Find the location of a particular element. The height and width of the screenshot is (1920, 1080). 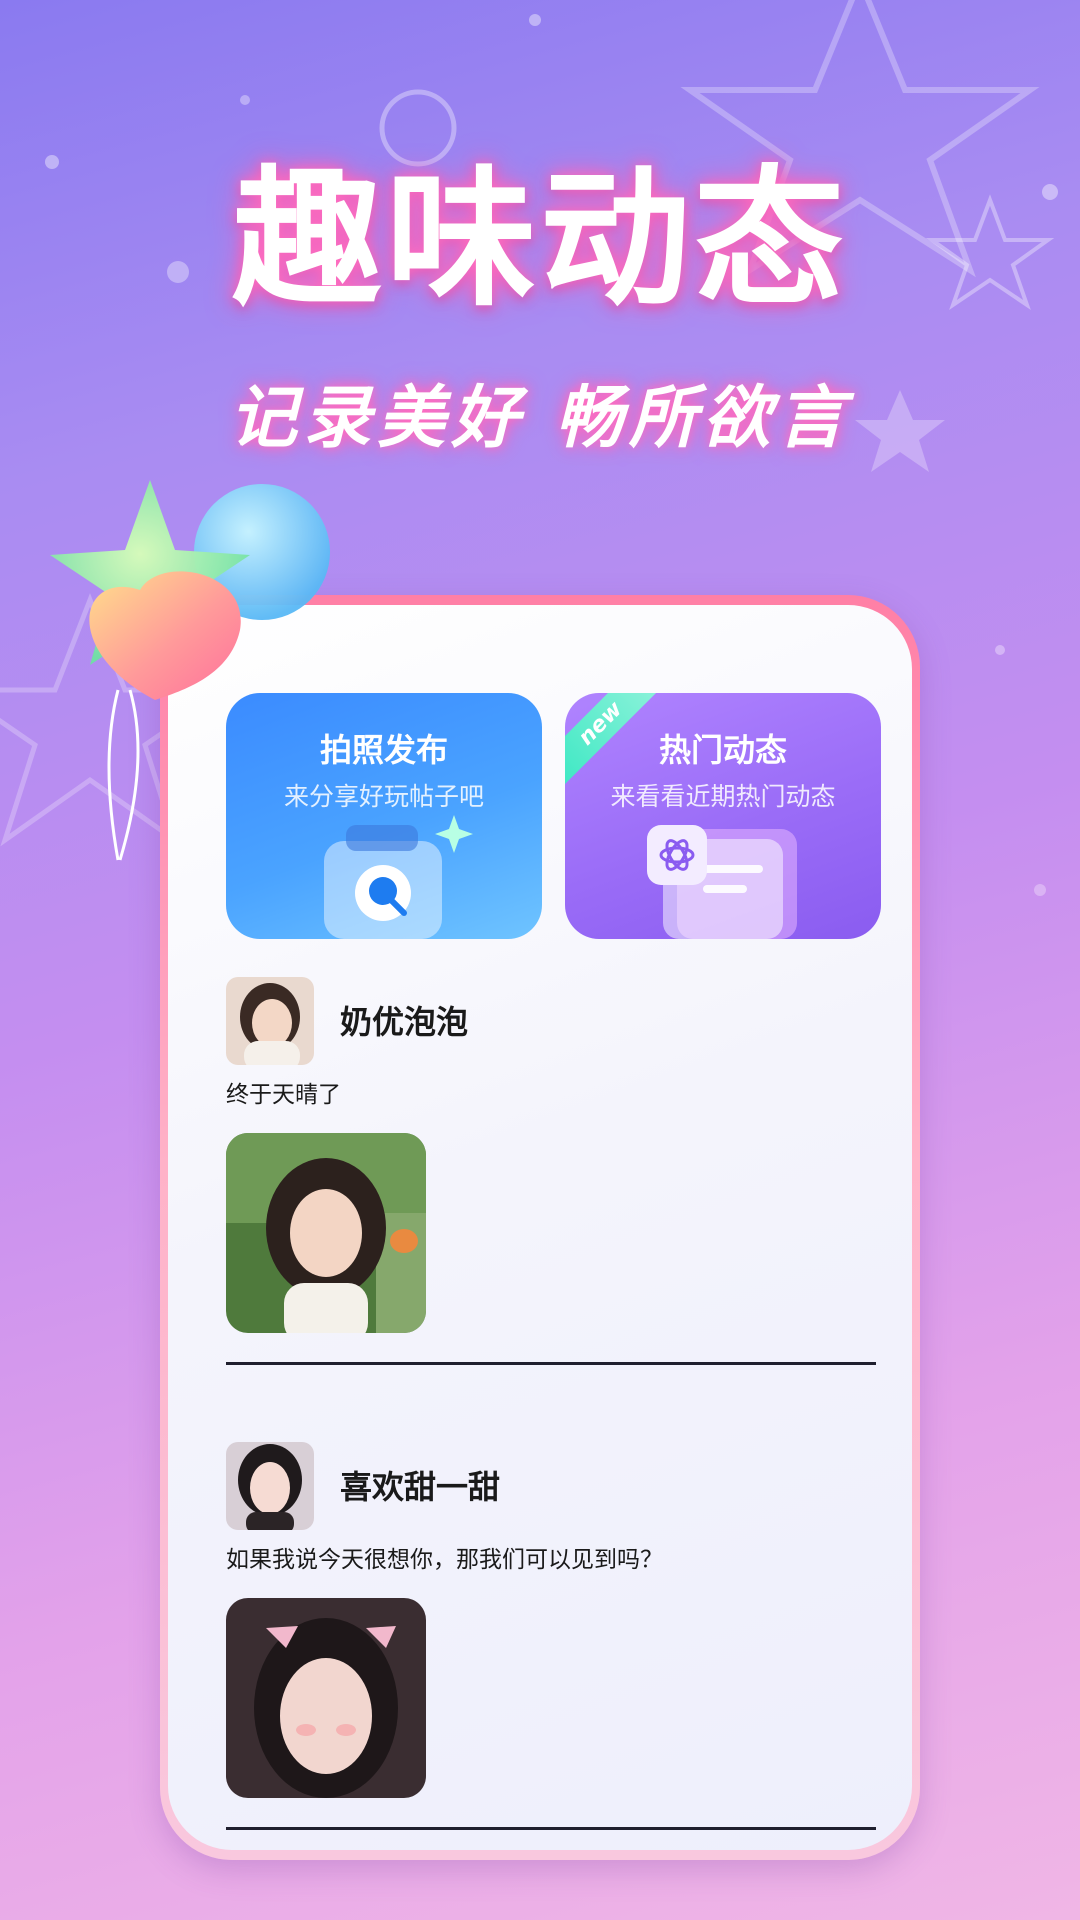

hero-subtitle: 记录美好 畅所欲言 is located at coordinates (540, 418).